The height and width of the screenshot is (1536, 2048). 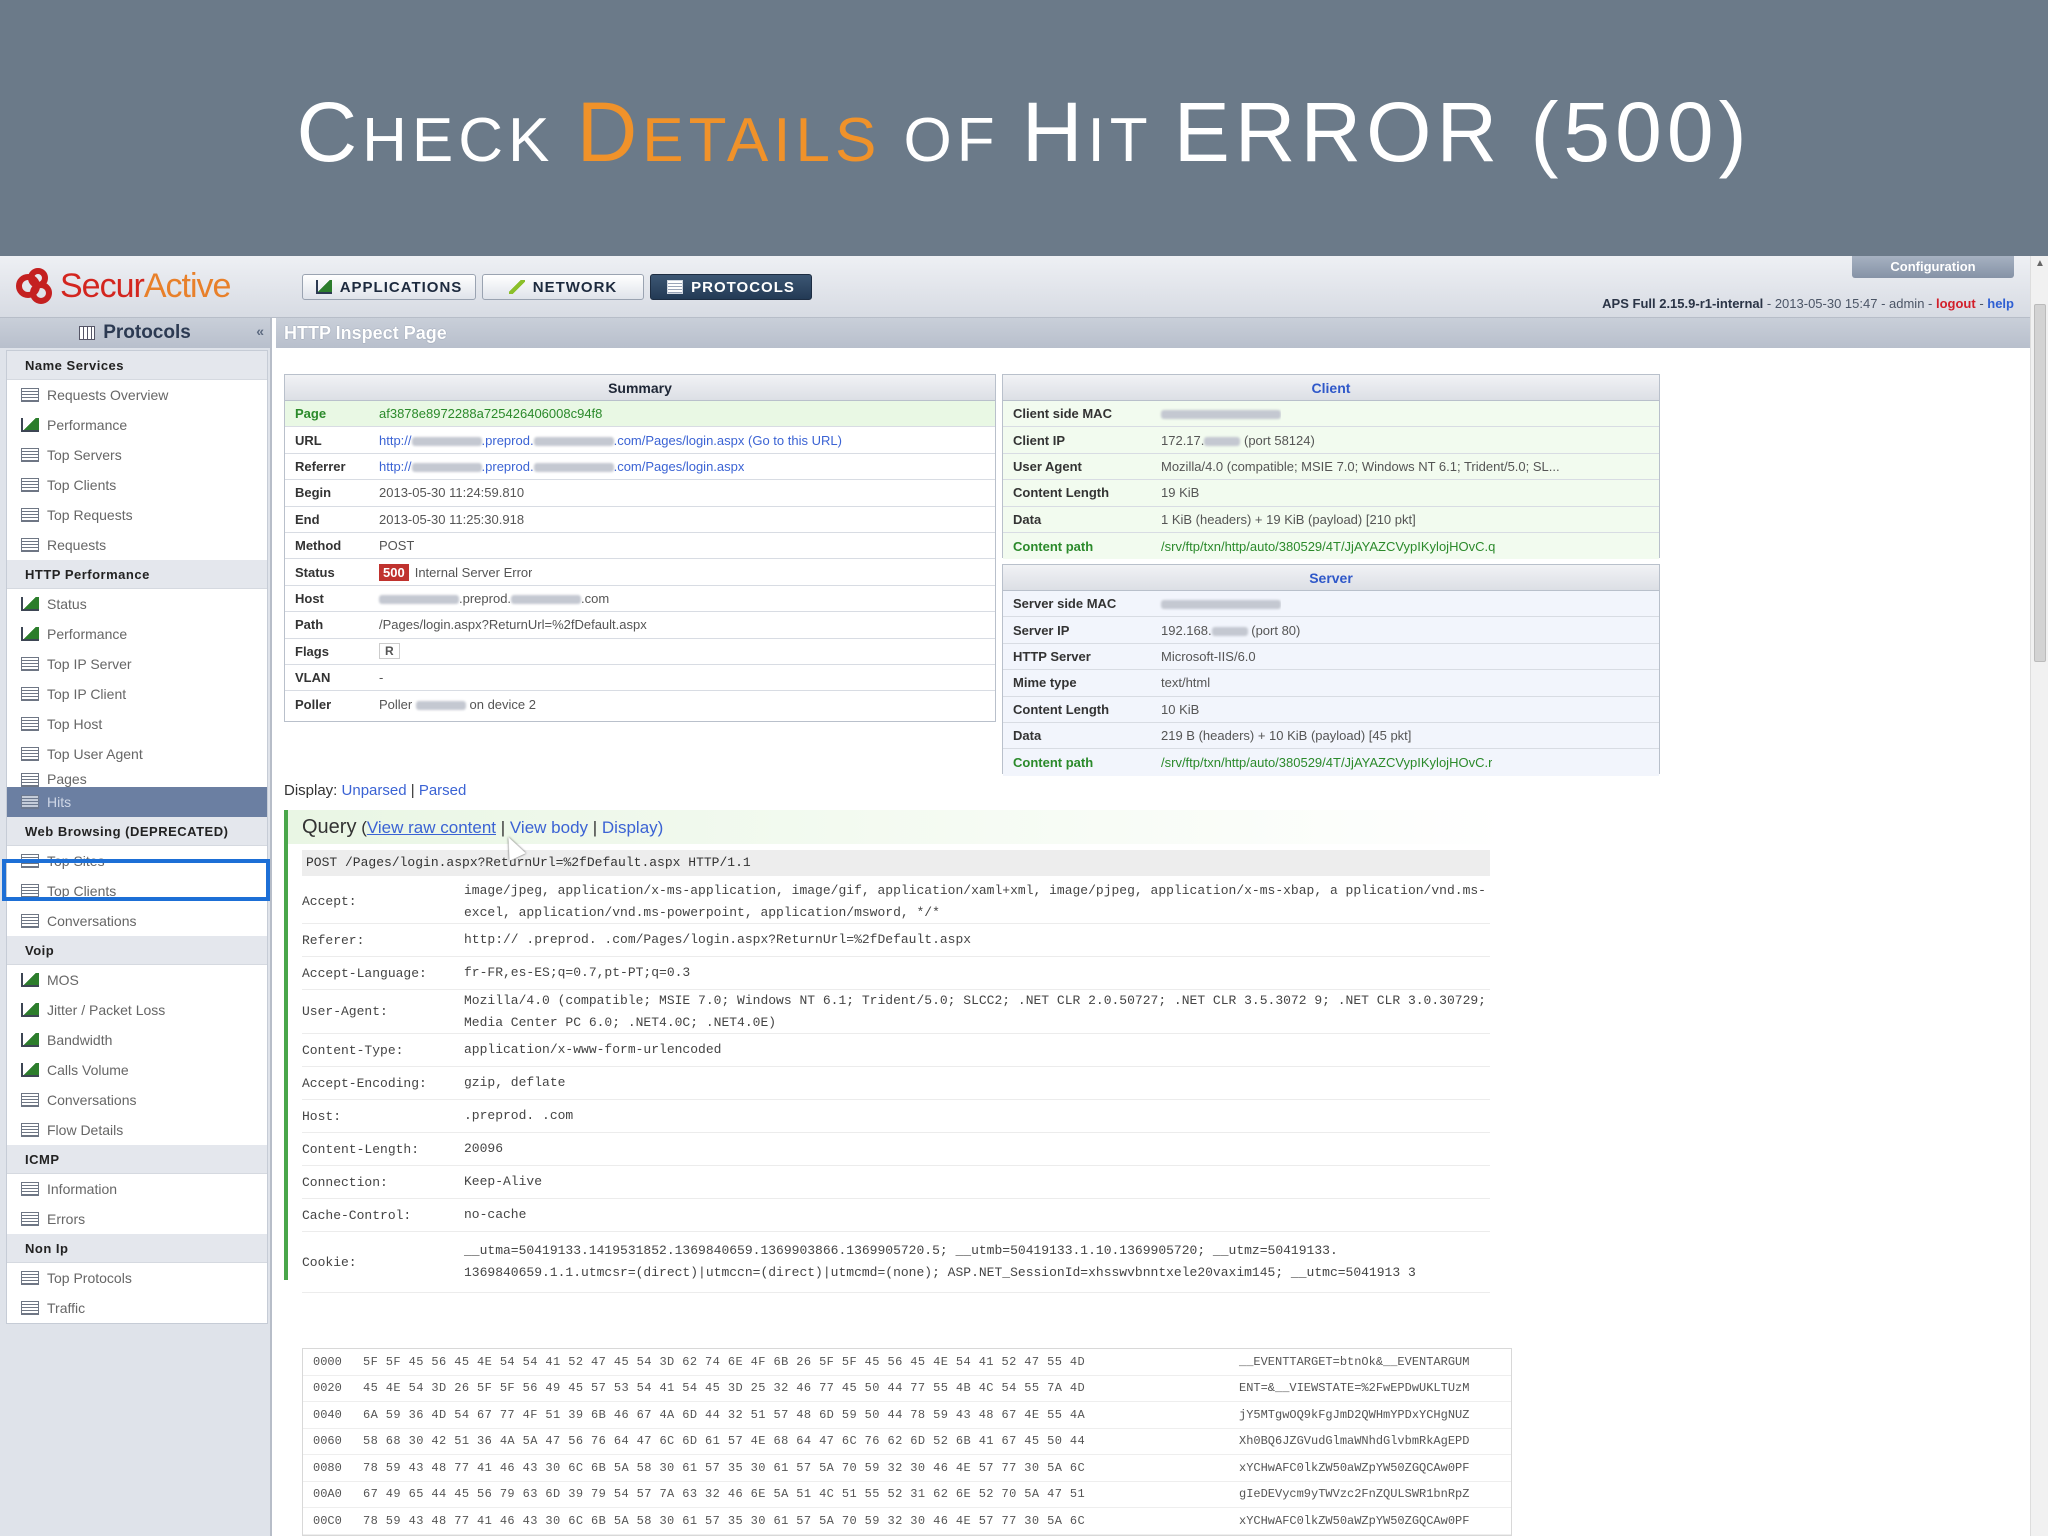 I want to click on tab-protocols: PROTOCOLS, so click(x=731, y=287).